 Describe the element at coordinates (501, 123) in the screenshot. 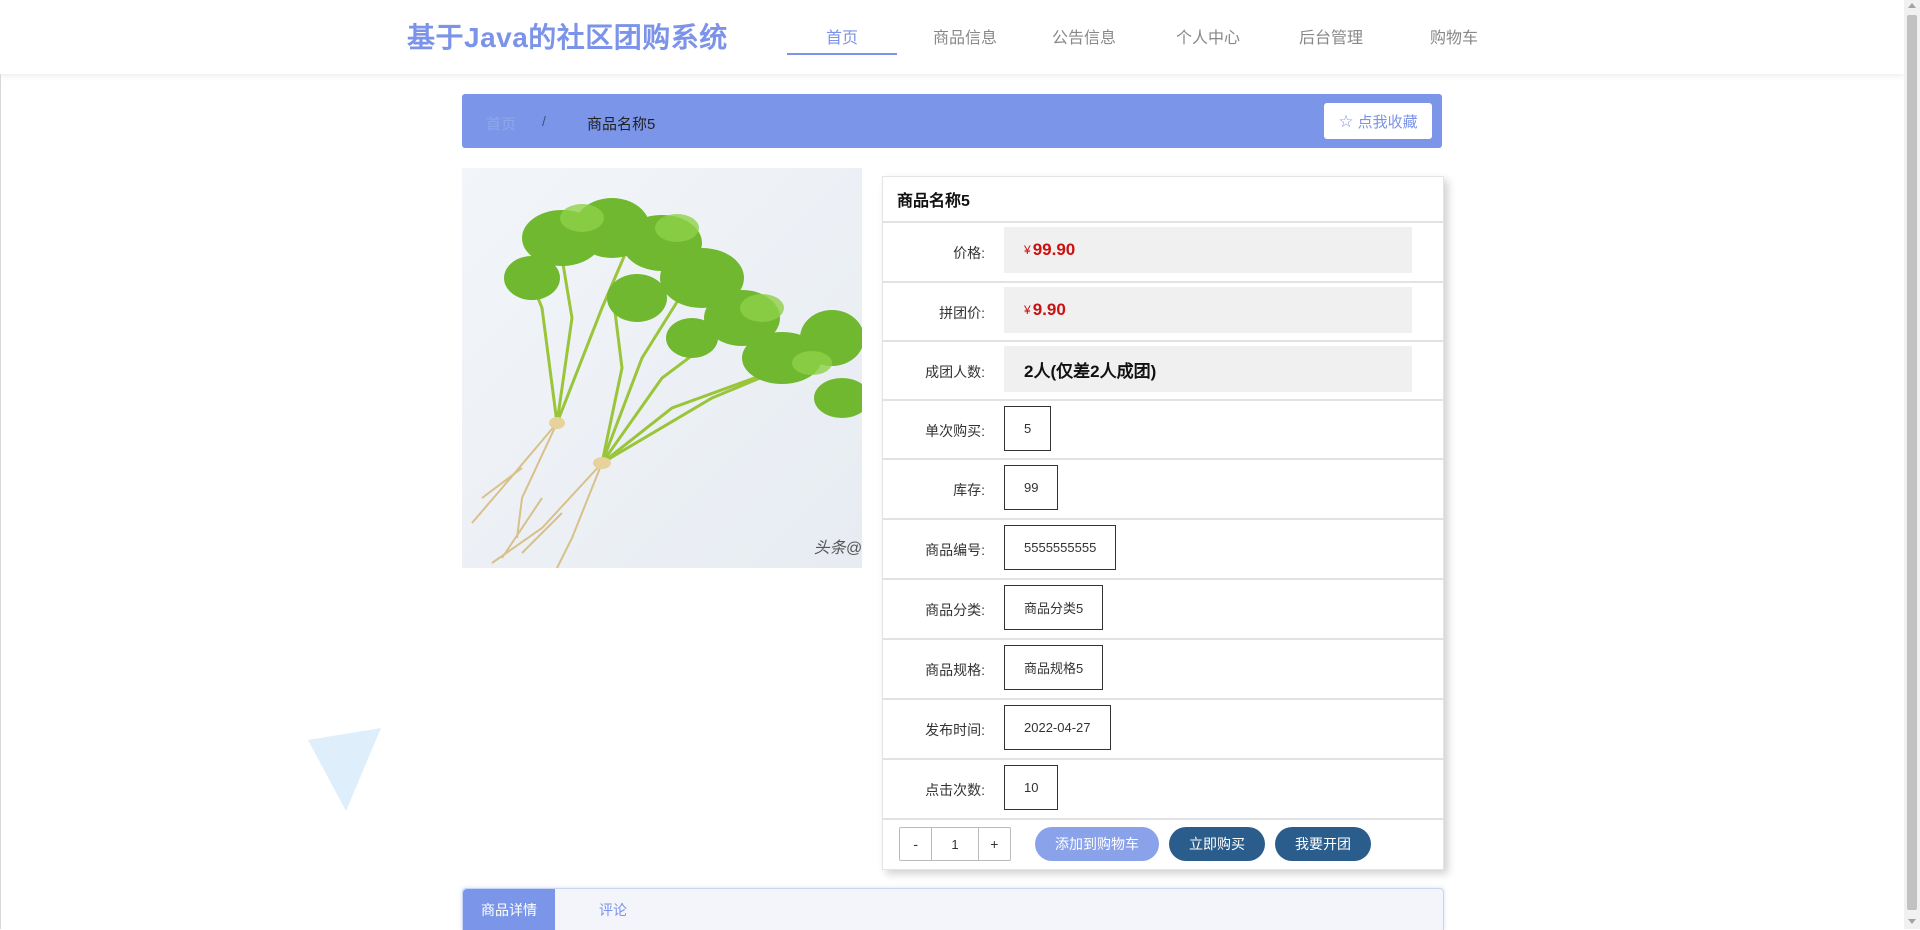

I see `breadcrumb-home-link: 首页` at that location.